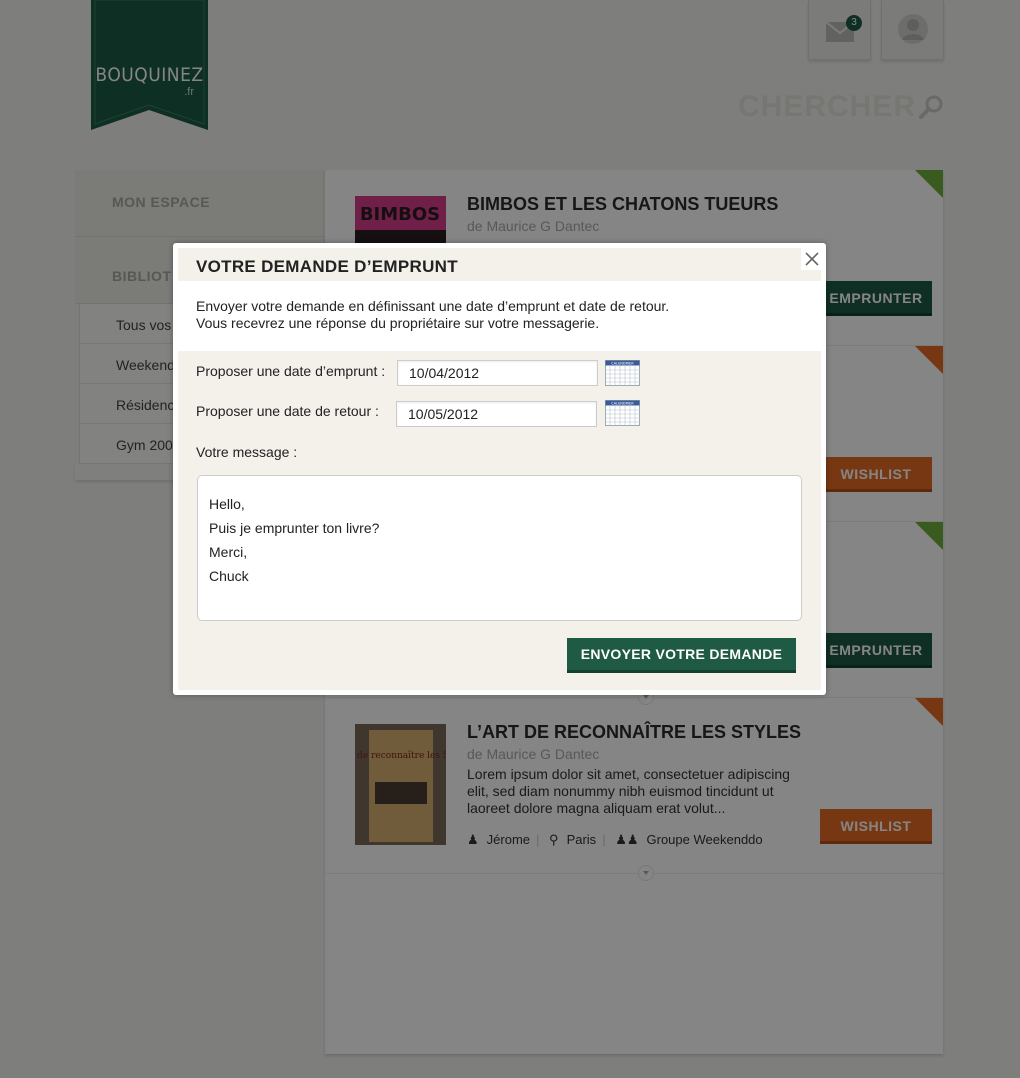  What do you see at coordinates (496, 414) in the screenshot?
I see `return-date-input` at bounding box center [496, 414].